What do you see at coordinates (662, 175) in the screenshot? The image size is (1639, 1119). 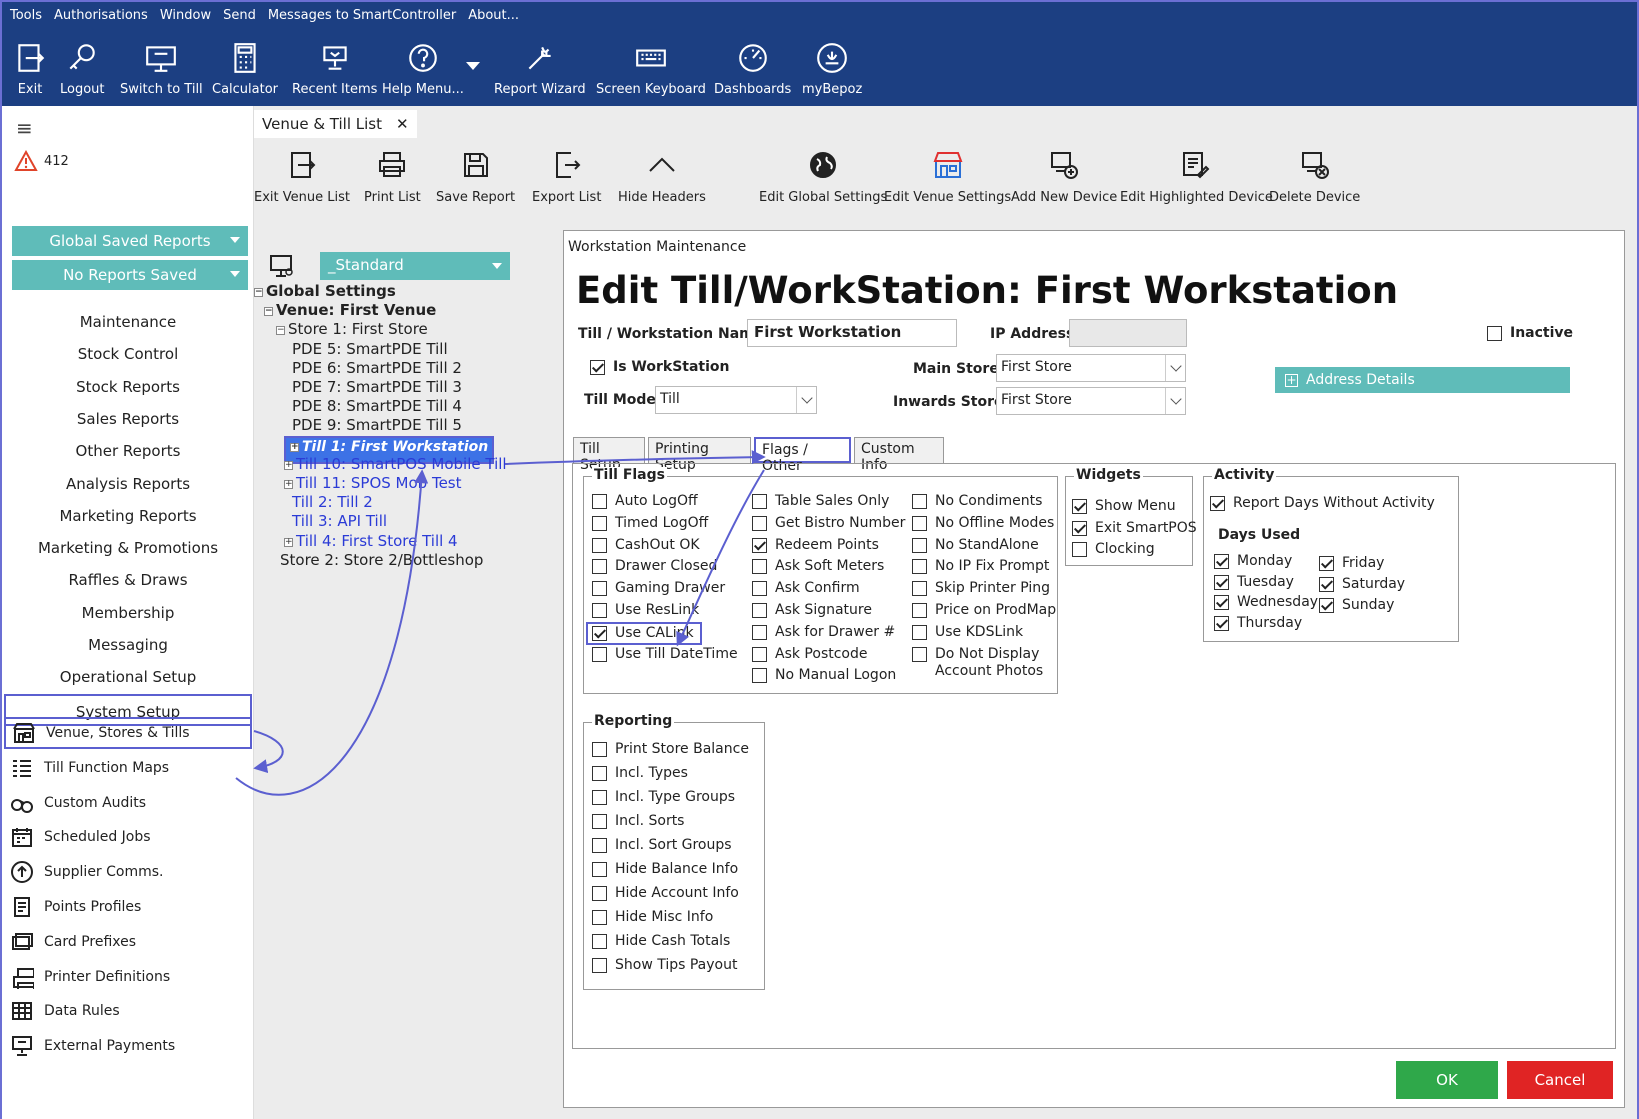 I see `venue-toolbar-hide-headers-button: Hide Headers` at bounding box center [662, 175].